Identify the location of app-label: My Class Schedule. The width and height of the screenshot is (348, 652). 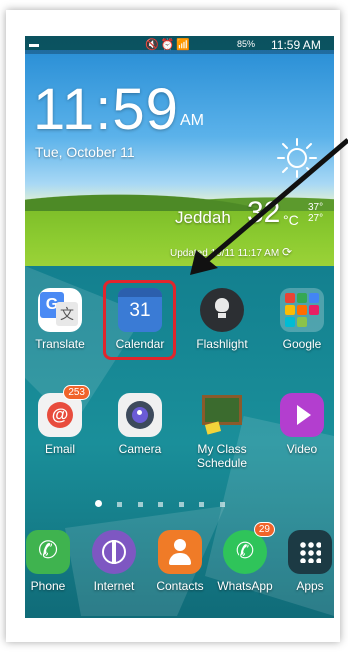
(222, 456).